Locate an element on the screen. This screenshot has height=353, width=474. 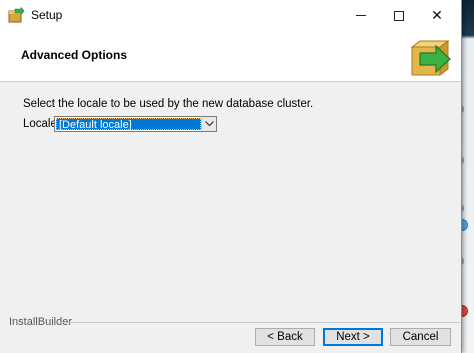
next-button: Next > is located at coordinates (353, 337).